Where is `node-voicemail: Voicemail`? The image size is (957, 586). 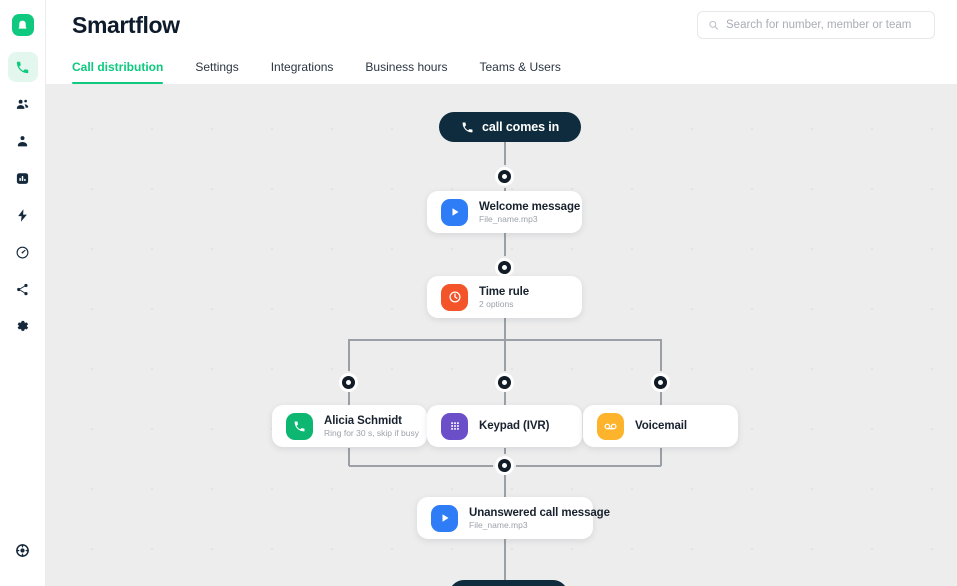 node-voicemail: Voicemail is located at coordinates (660, 426).